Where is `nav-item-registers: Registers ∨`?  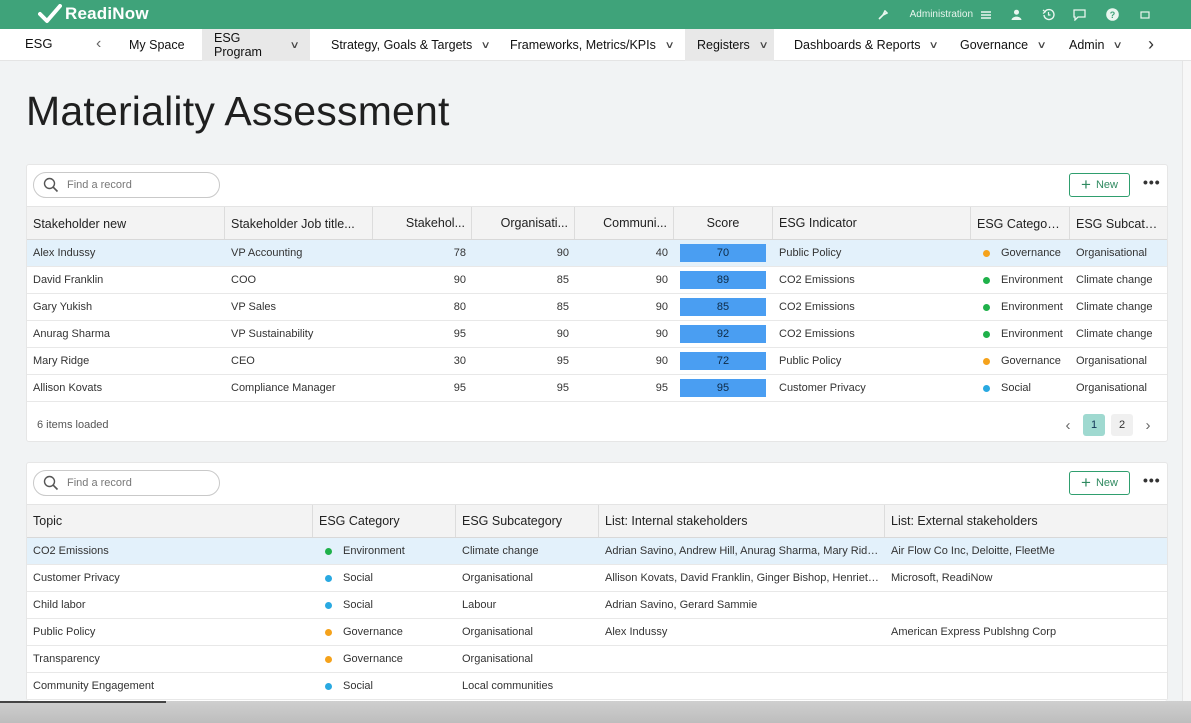 nav-item-registers: Registers ∨ is located at coordinates (729, 45).